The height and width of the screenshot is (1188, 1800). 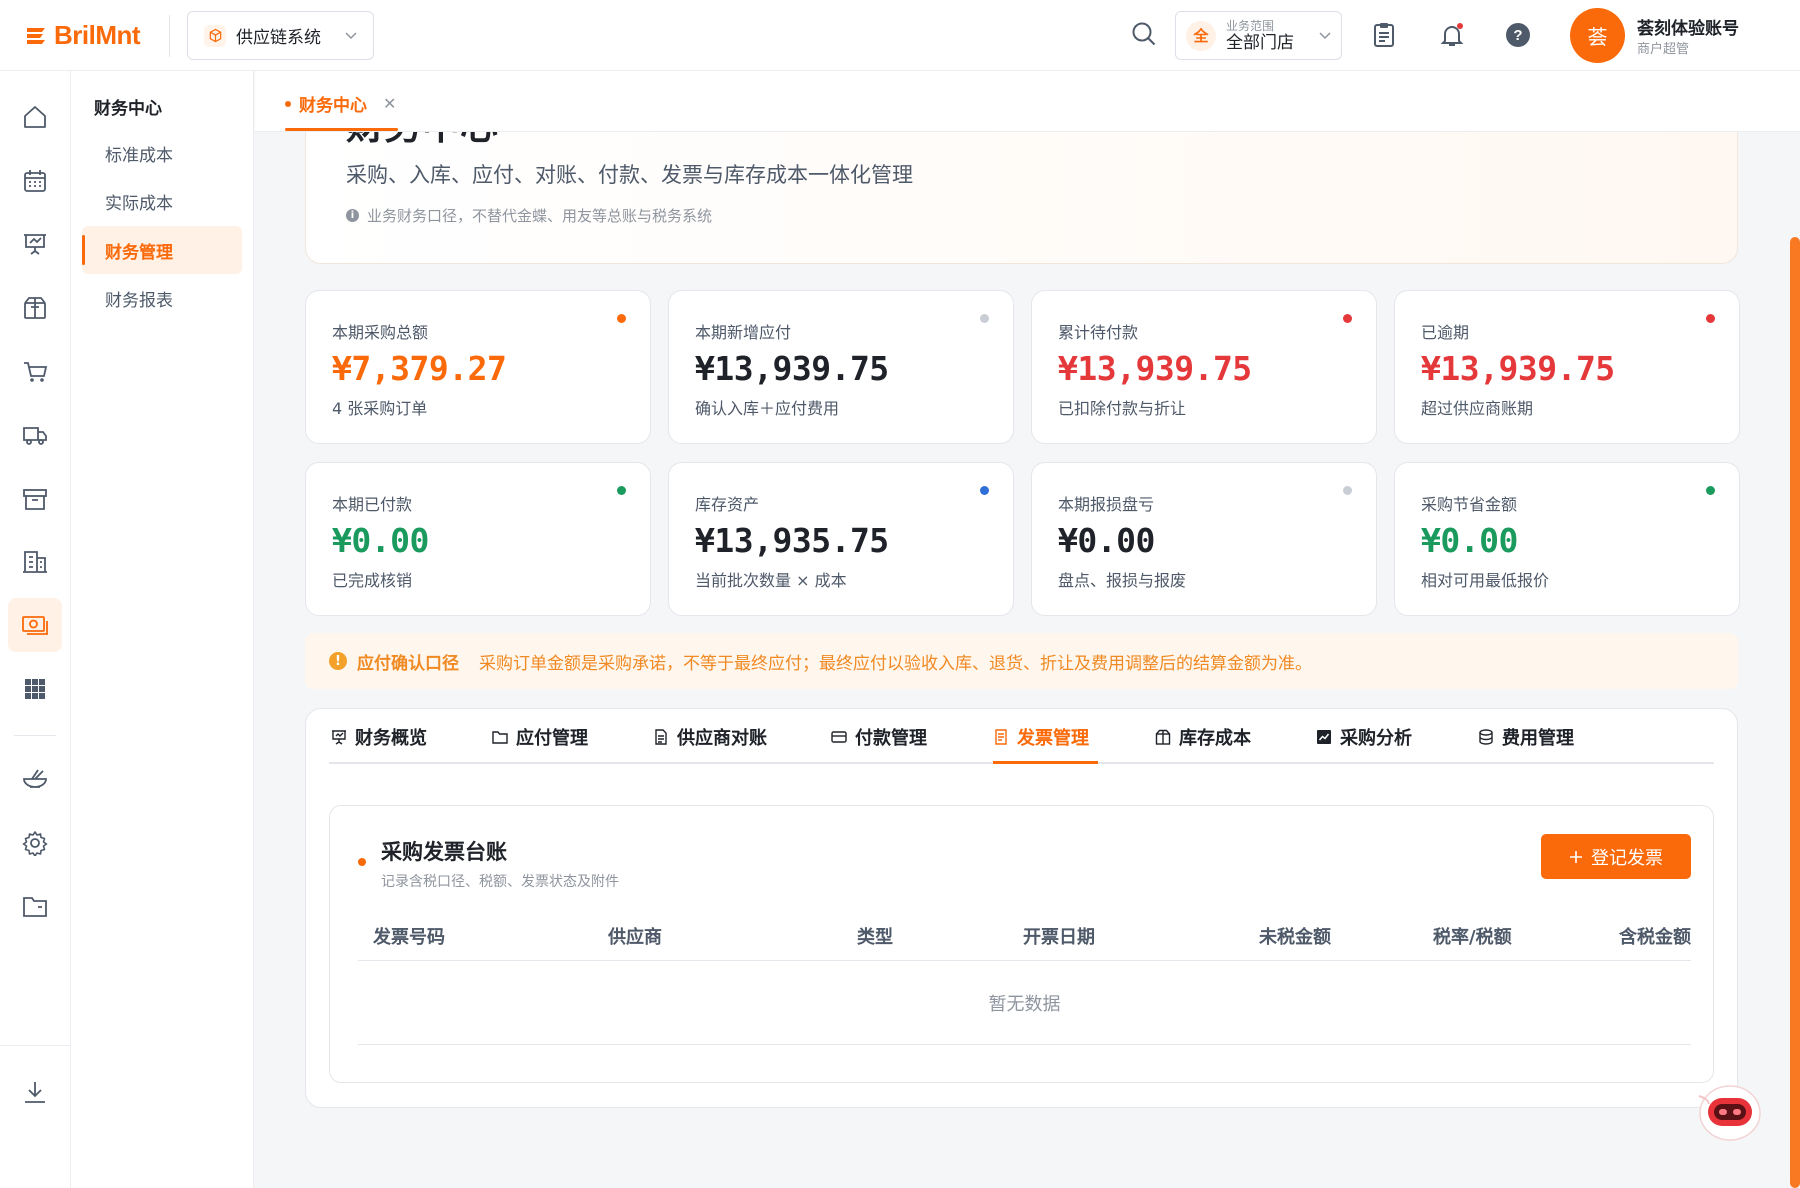 What do you see at coordinates (792, 540) in the screenshot?
I see `stat-value: ¥13,935.75` at bounding box center [792, 540].